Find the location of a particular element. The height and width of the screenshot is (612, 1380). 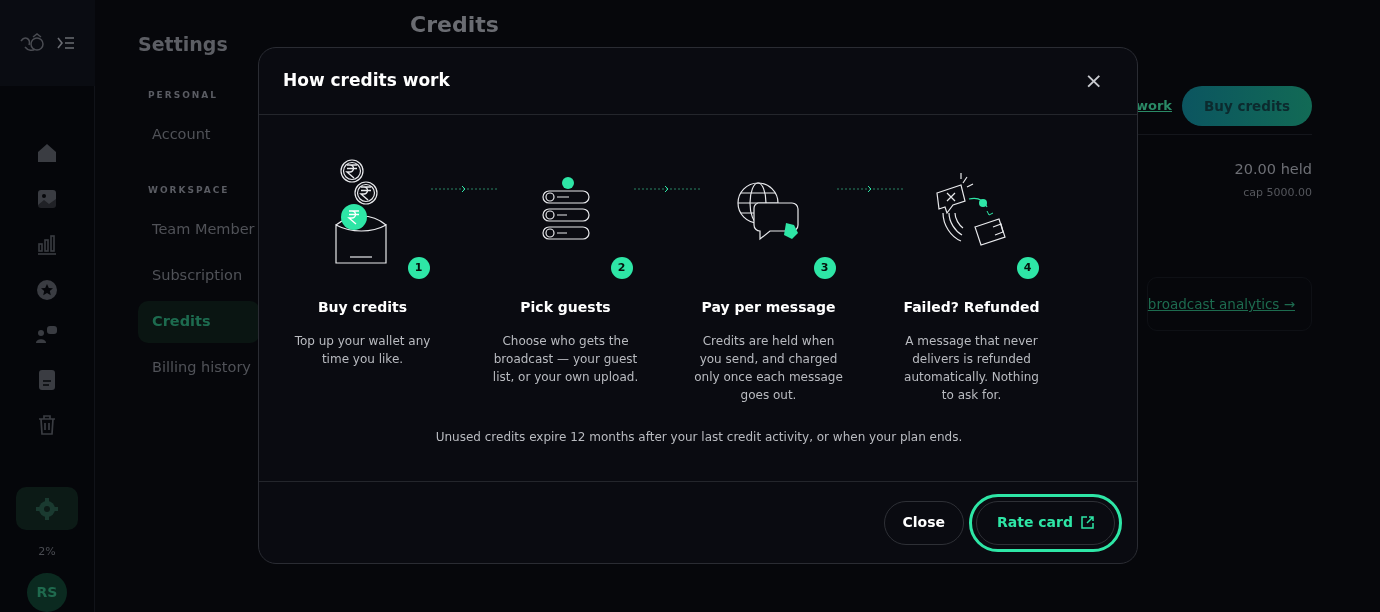

step-title: Buy credits is located at coordinates (362, 307).